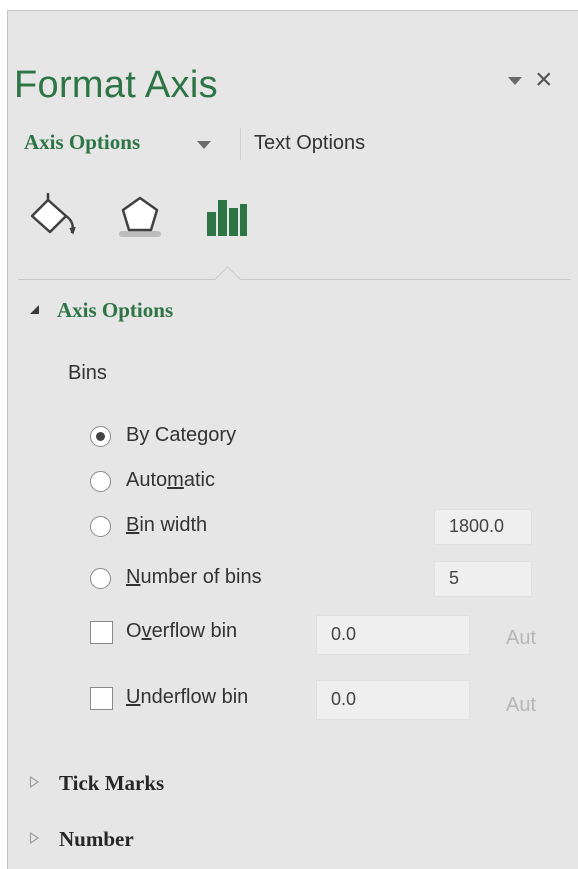  Describe the element at coordinates (294, 279) in the screenshot. I see `section-divider` at that location.